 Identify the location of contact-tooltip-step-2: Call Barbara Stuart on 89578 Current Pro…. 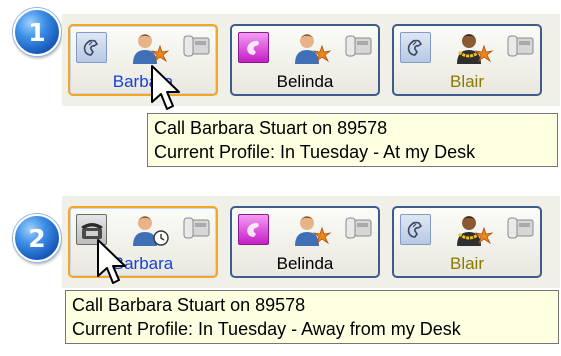
(312, 317).